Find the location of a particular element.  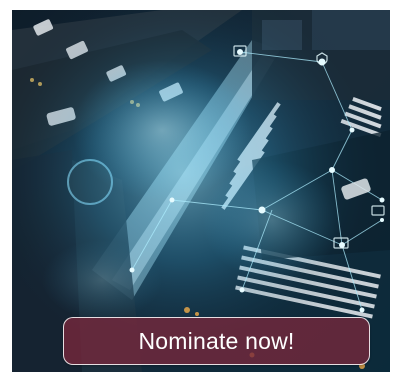

nominate-now-label: Nominate now! is located at coordinates (216, 340).